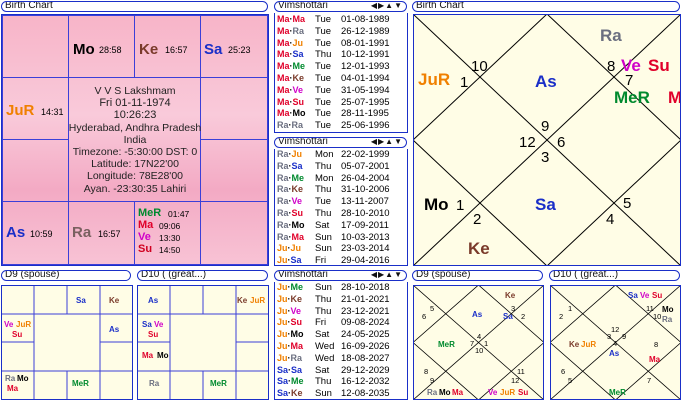 Image resolution: width=683 pixels, height=401 pixels. I want to click on dasha-sublord: Su, so click(296, 322).